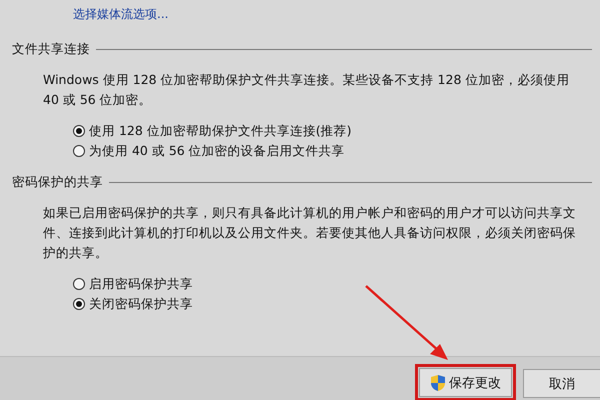 The width and height of the screenshot is (600, 400). What do you see at coordinates (133, 284) in the screenshot?
I see `radio-option: 启用密码保护共享` at bounding box center [133, 284].